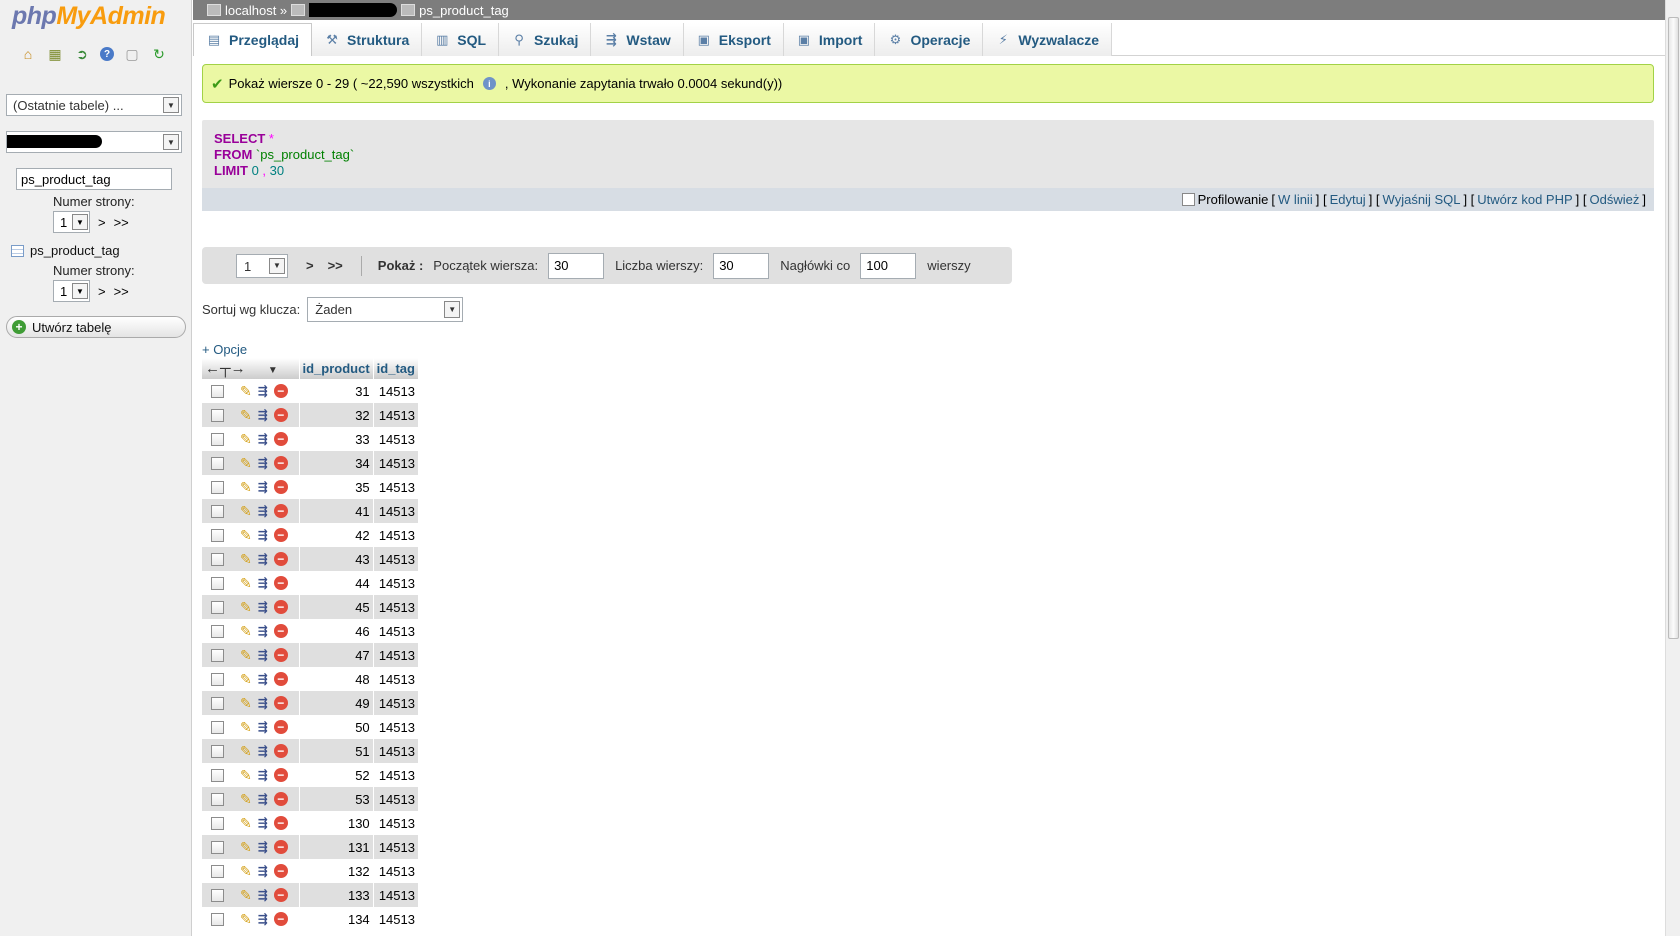  I want to click on redacted-database-name, so click(353, 10).